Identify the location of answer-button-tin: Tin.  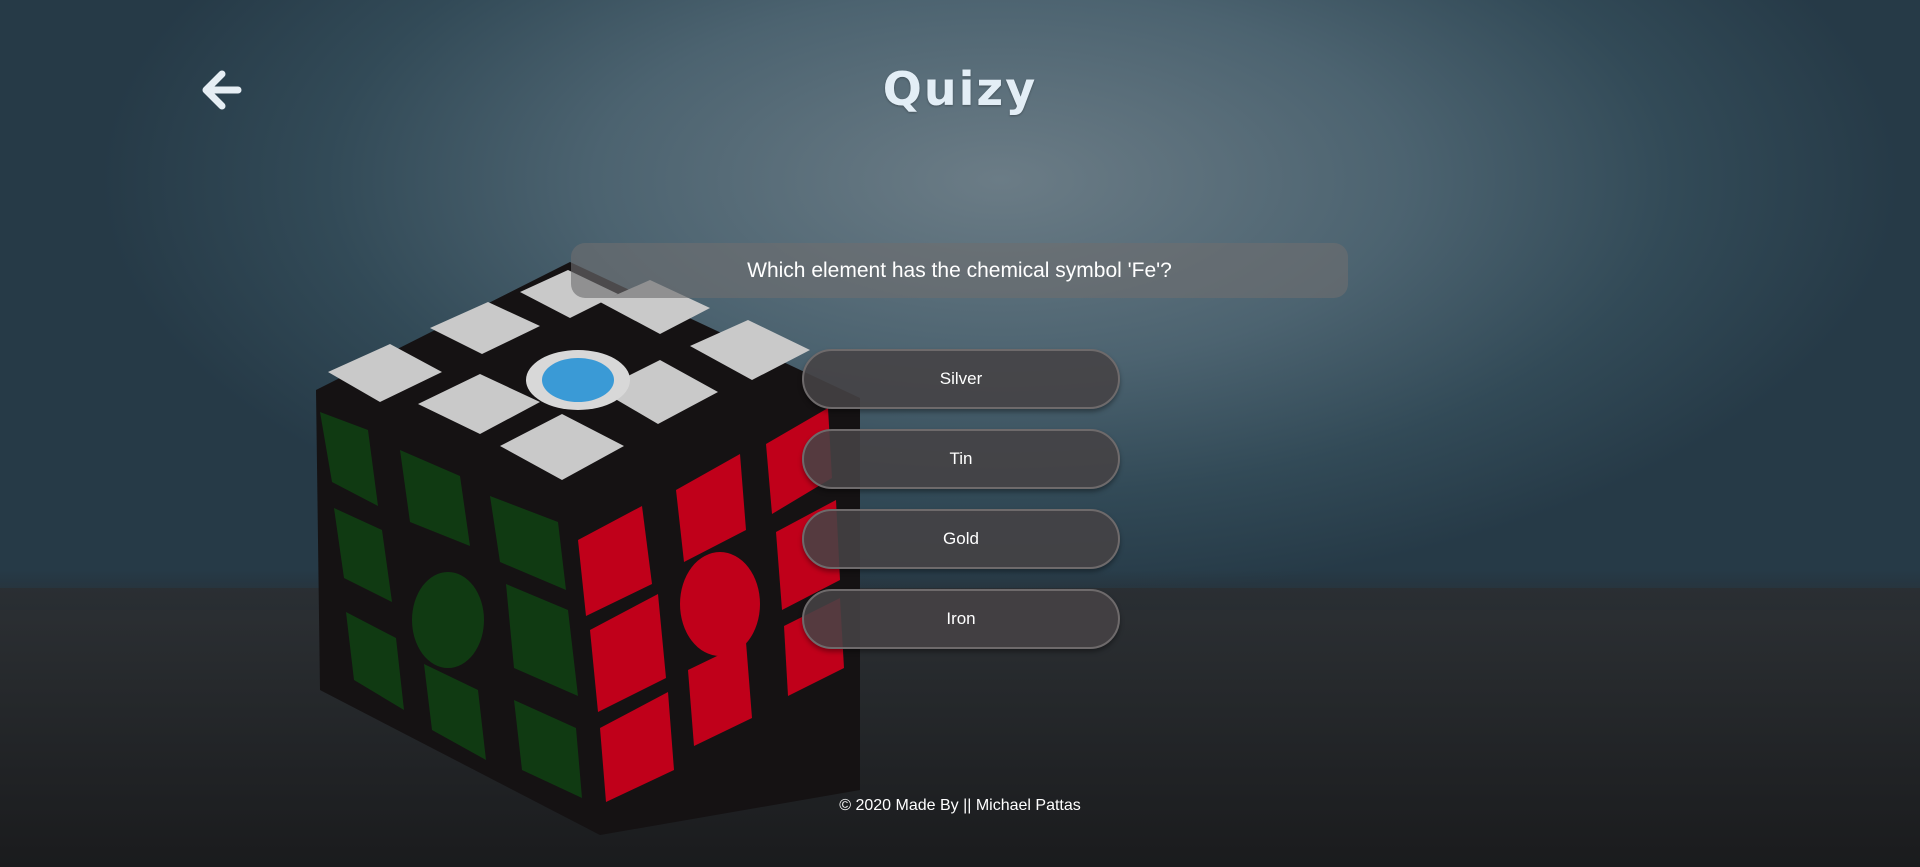
(961, 459).